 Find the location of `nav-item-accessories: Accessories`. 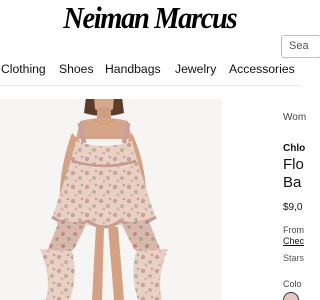

nav-item-accessories: Accessories is located at coordinates (262, 69).